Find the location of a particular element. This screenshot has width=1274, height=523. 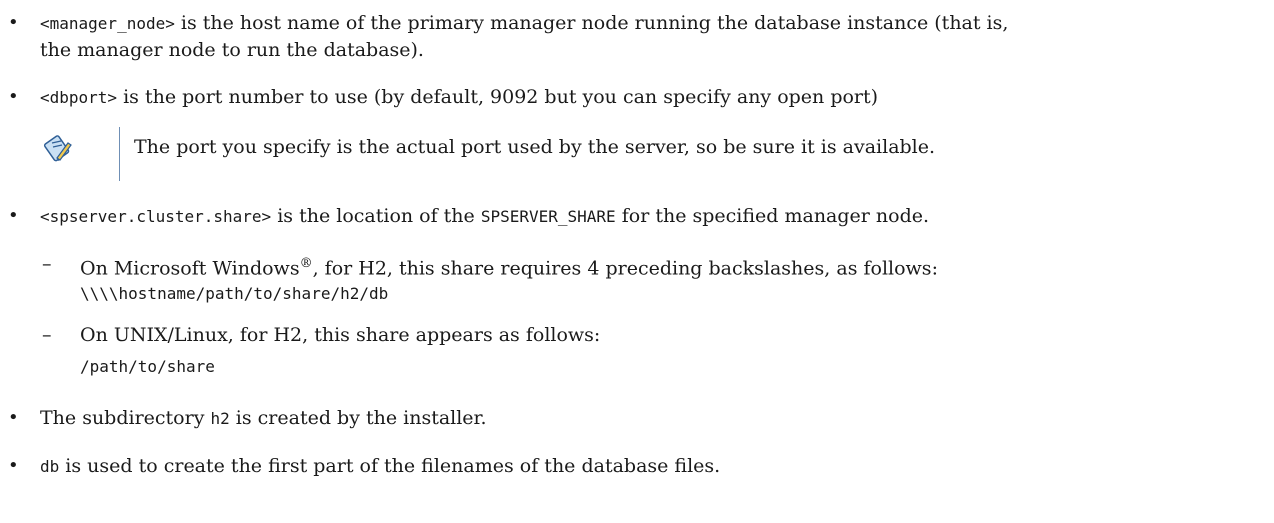

note-pencil-icon is located at coordinates (57, 148).